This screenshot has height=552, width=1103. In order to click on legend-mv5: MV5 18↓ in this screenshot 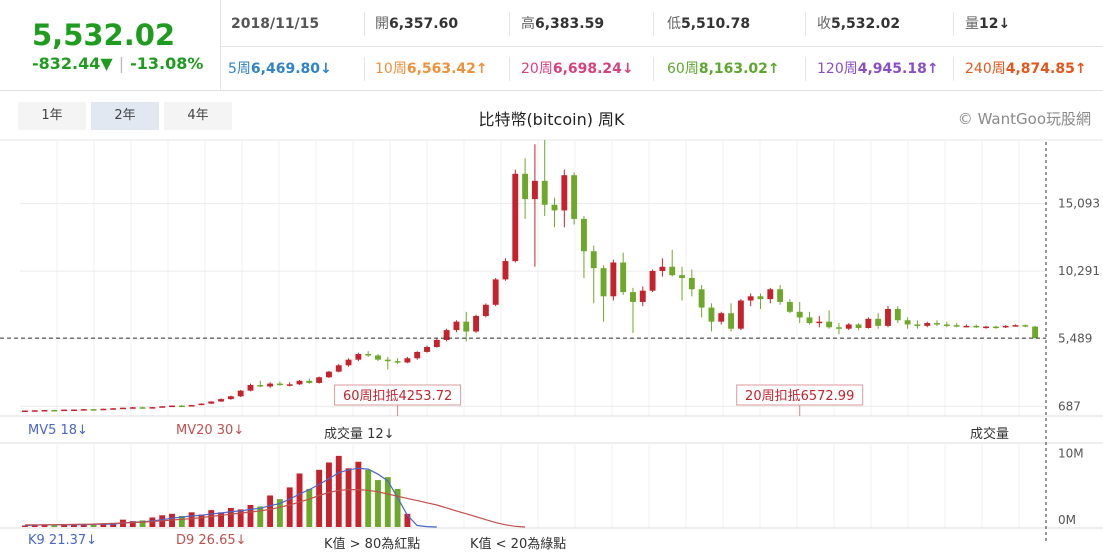, I will do `click(58, 430)`.